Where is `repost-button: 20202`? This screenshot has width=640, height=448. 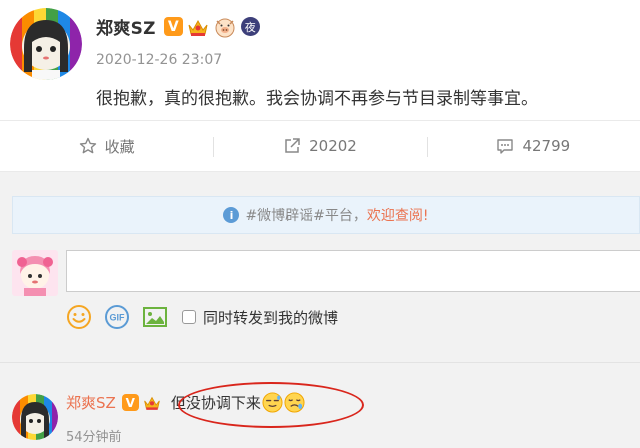
repost-button: 20202 is located at coordinates (319, 146).